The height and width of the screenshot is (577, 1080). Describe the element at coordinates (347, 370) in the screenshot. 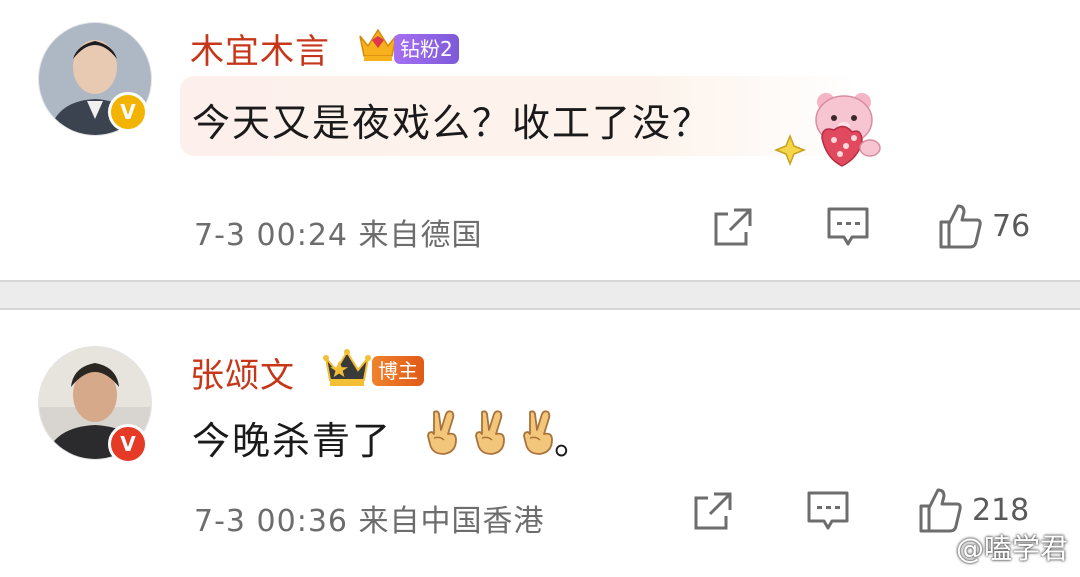

I see `crown-icon` at that location.